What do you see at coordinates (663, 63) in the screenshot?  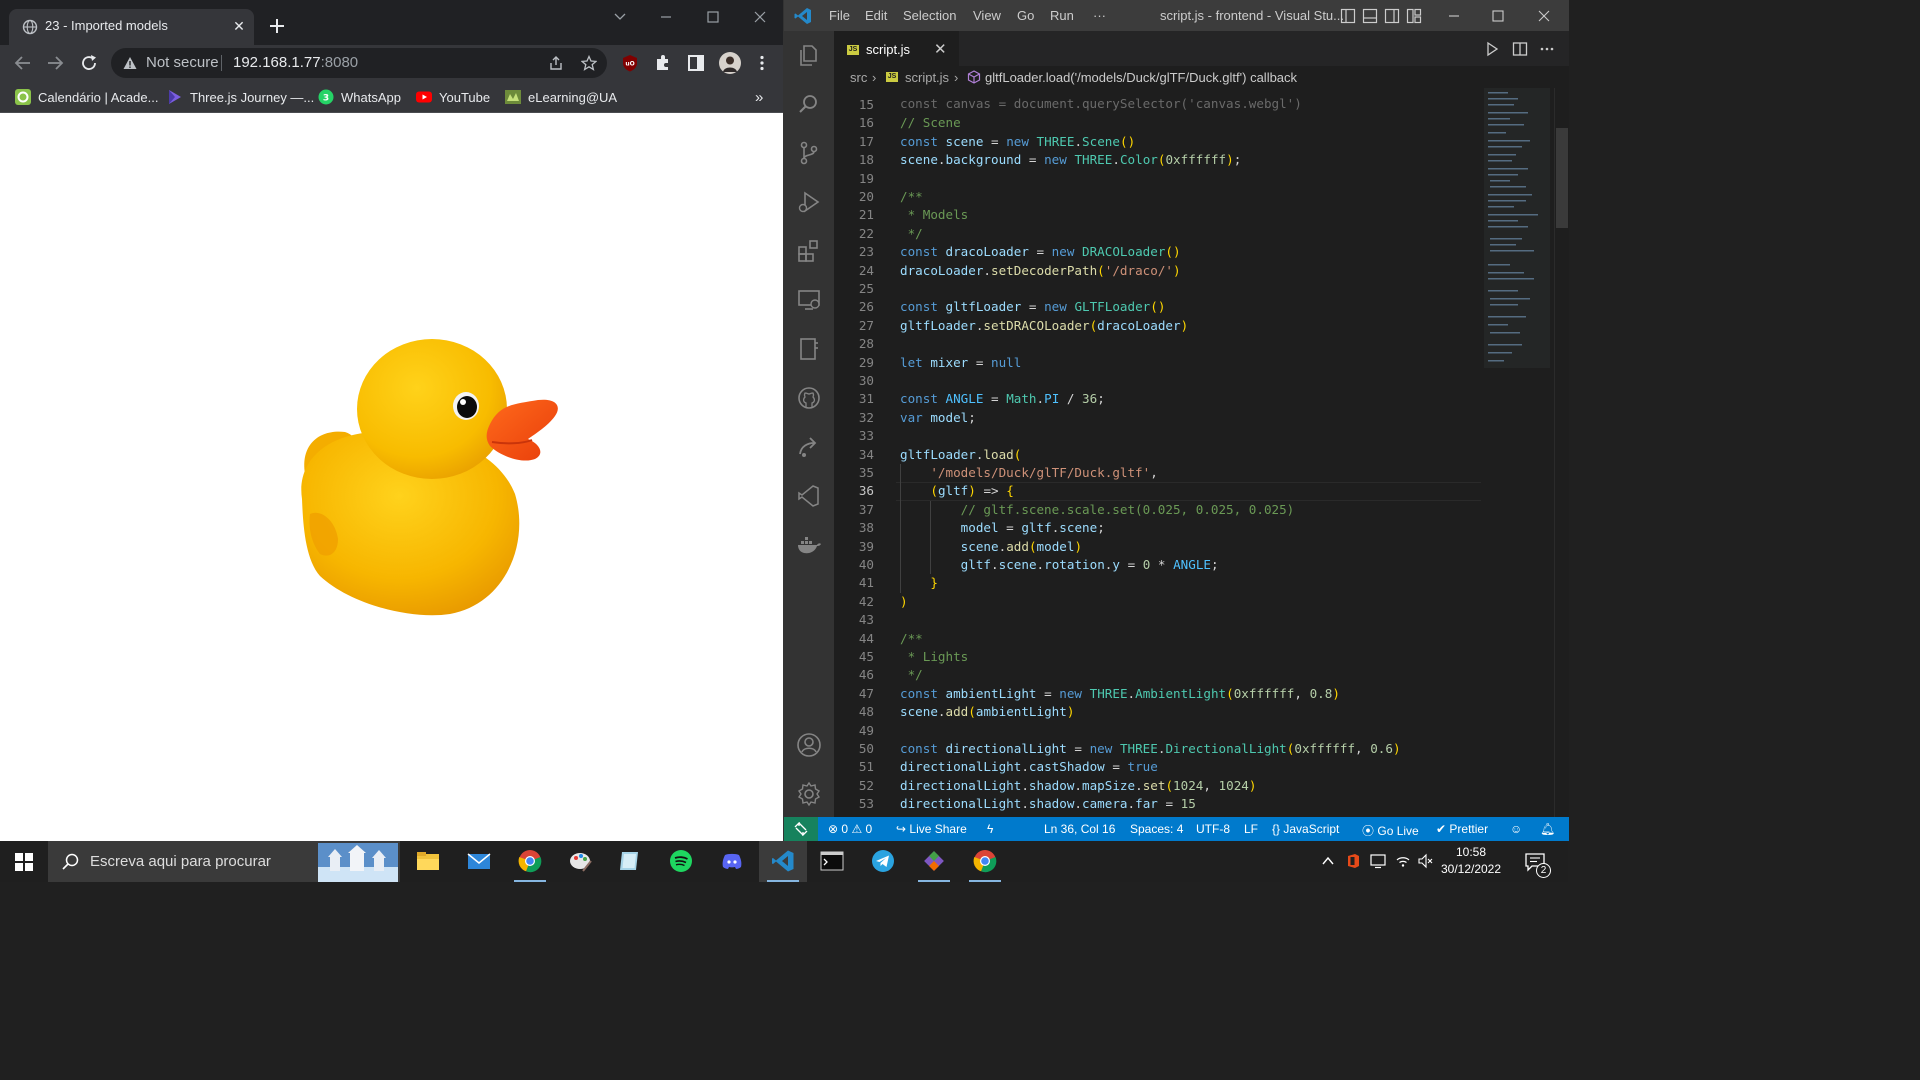 I see `extensions-puzzle-icon` at bounding box center [663, 63].